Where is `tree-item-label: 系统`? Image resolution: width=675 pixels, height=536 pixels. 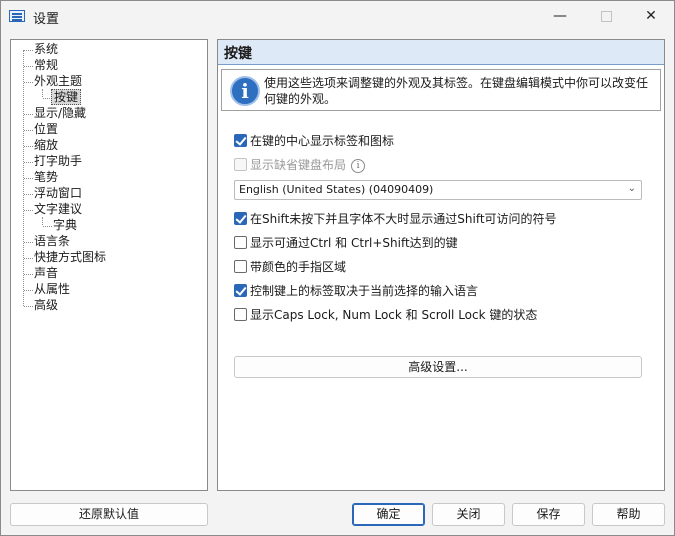
tree-item-label: 系统 is located at coordinates (46, 49).